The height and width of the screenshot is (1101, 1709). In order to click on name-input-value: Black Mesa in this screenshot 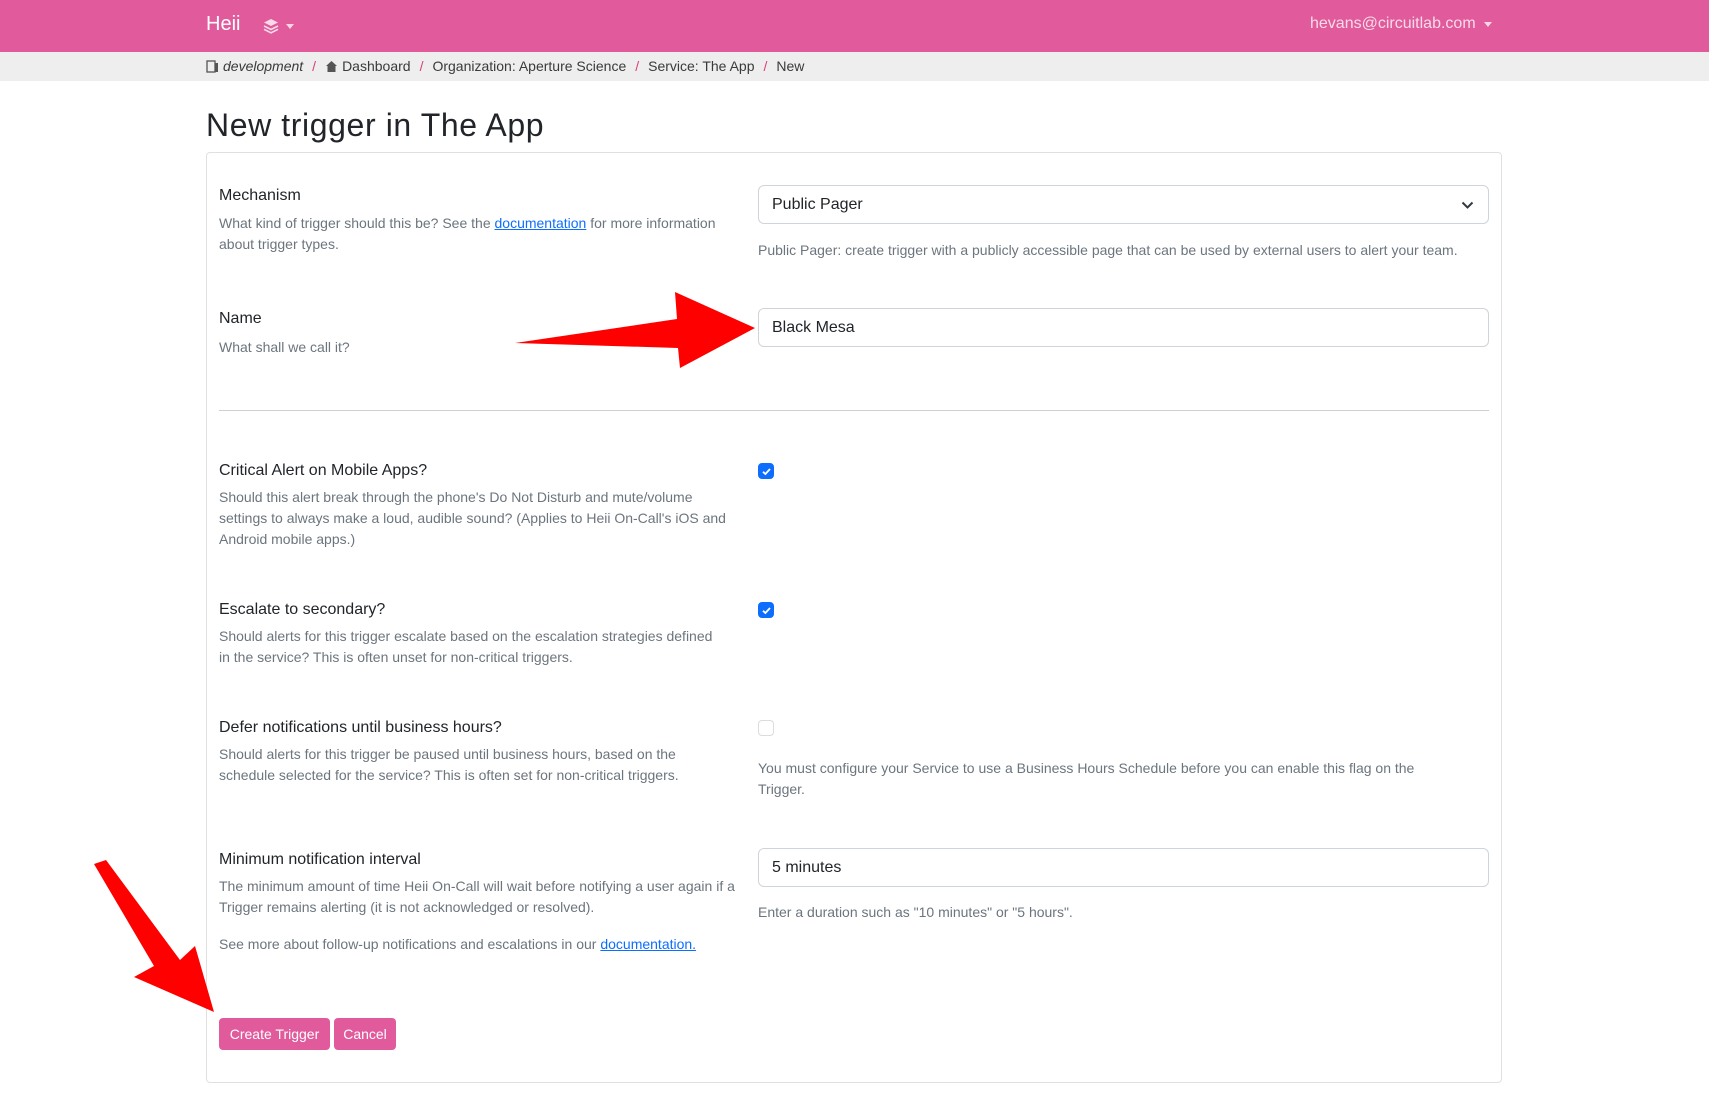, I will do `click(813, 327)`.